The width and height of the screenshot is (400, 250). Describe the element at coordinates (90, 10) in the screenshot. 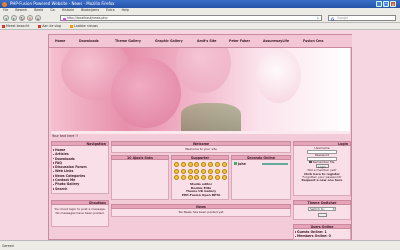

I see `menu-bookmarks: Bladwijzers` at that location.